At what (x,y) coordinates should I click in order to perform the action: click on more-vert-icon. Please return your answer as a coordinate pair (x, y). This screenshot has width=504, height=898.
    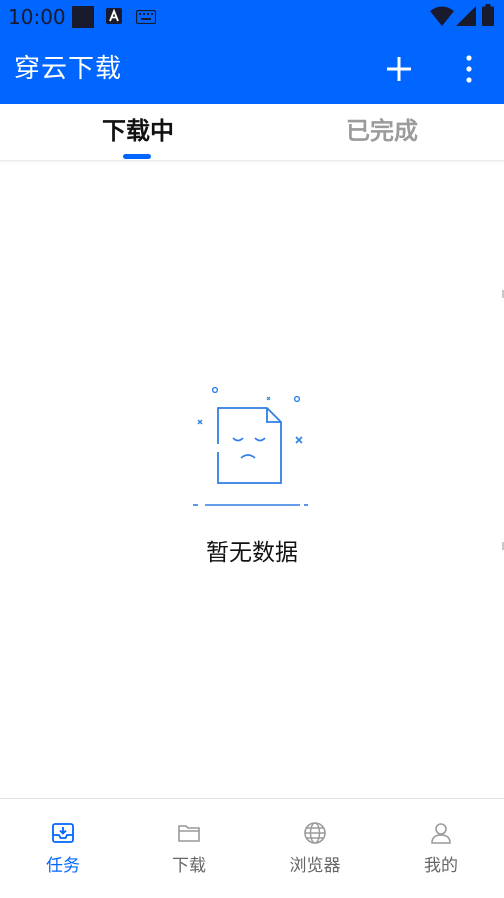
    Looking at the image, I should click on (469, 69).